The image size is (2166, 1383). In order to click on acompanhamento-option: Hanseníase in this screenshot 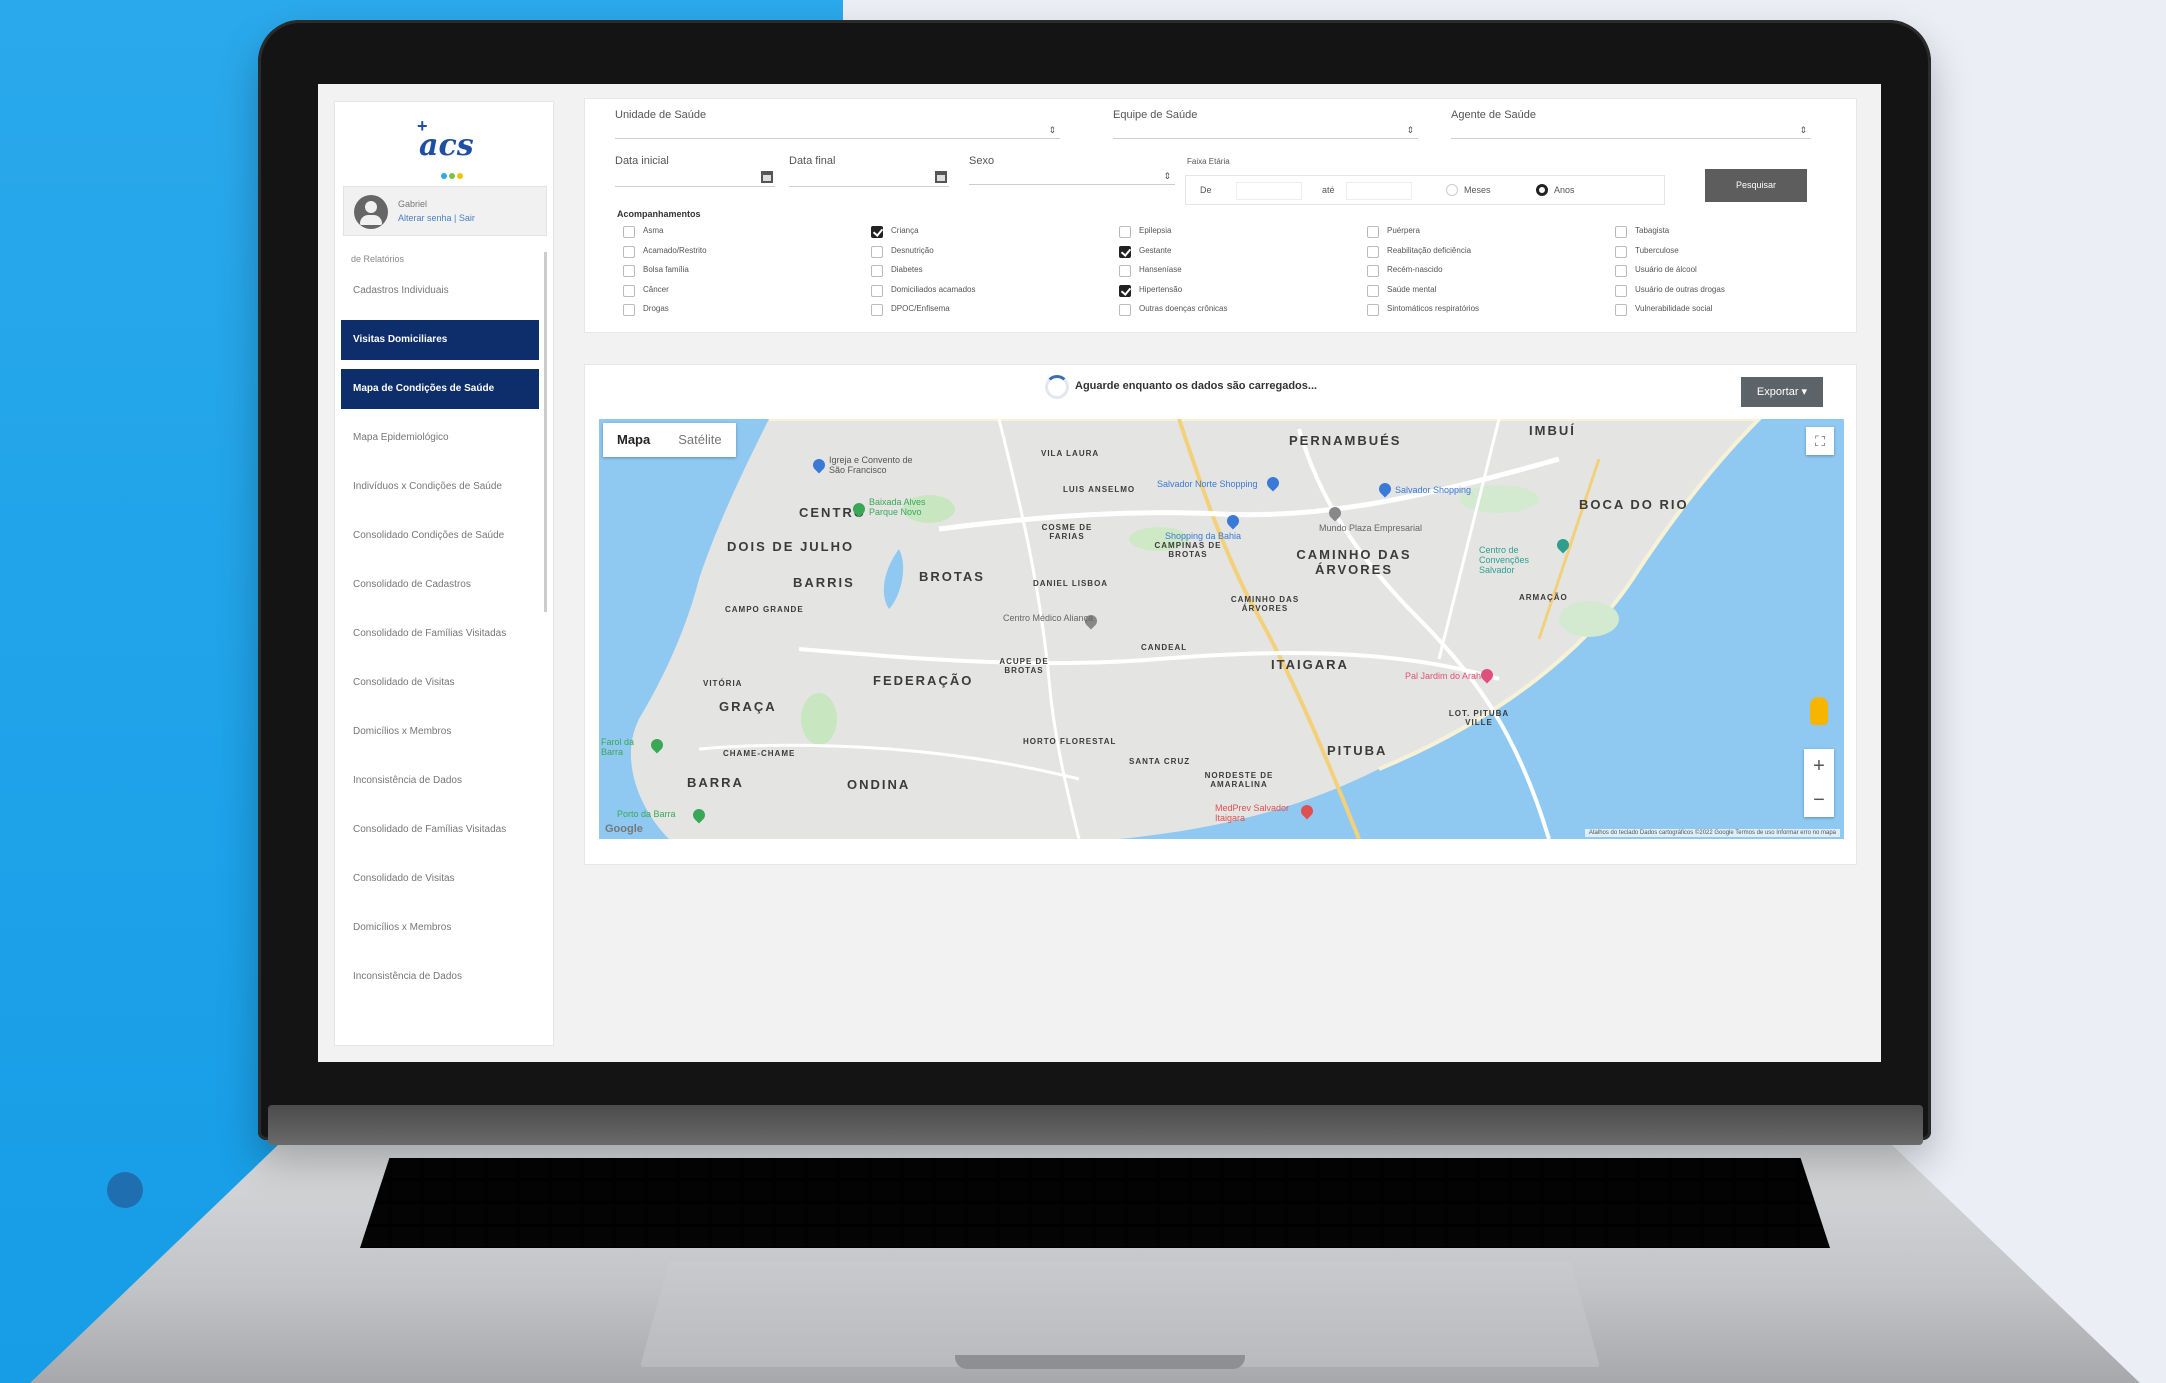, I will do `click(1239, 272)`.